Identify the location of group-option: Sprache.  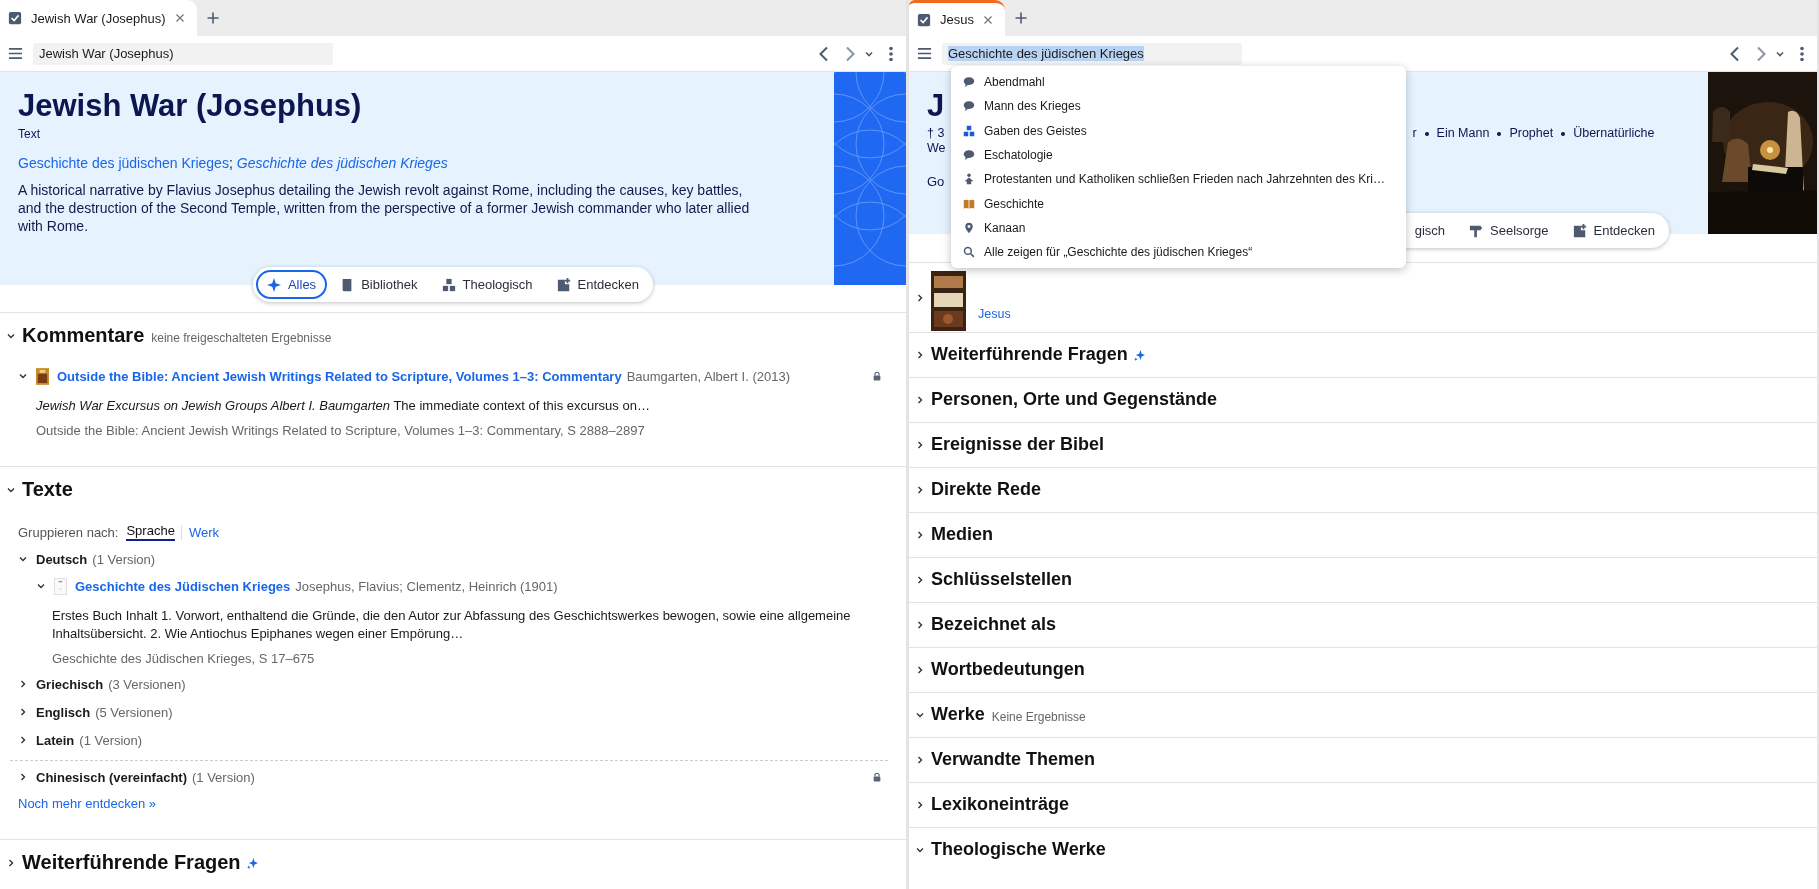
(150, 532).